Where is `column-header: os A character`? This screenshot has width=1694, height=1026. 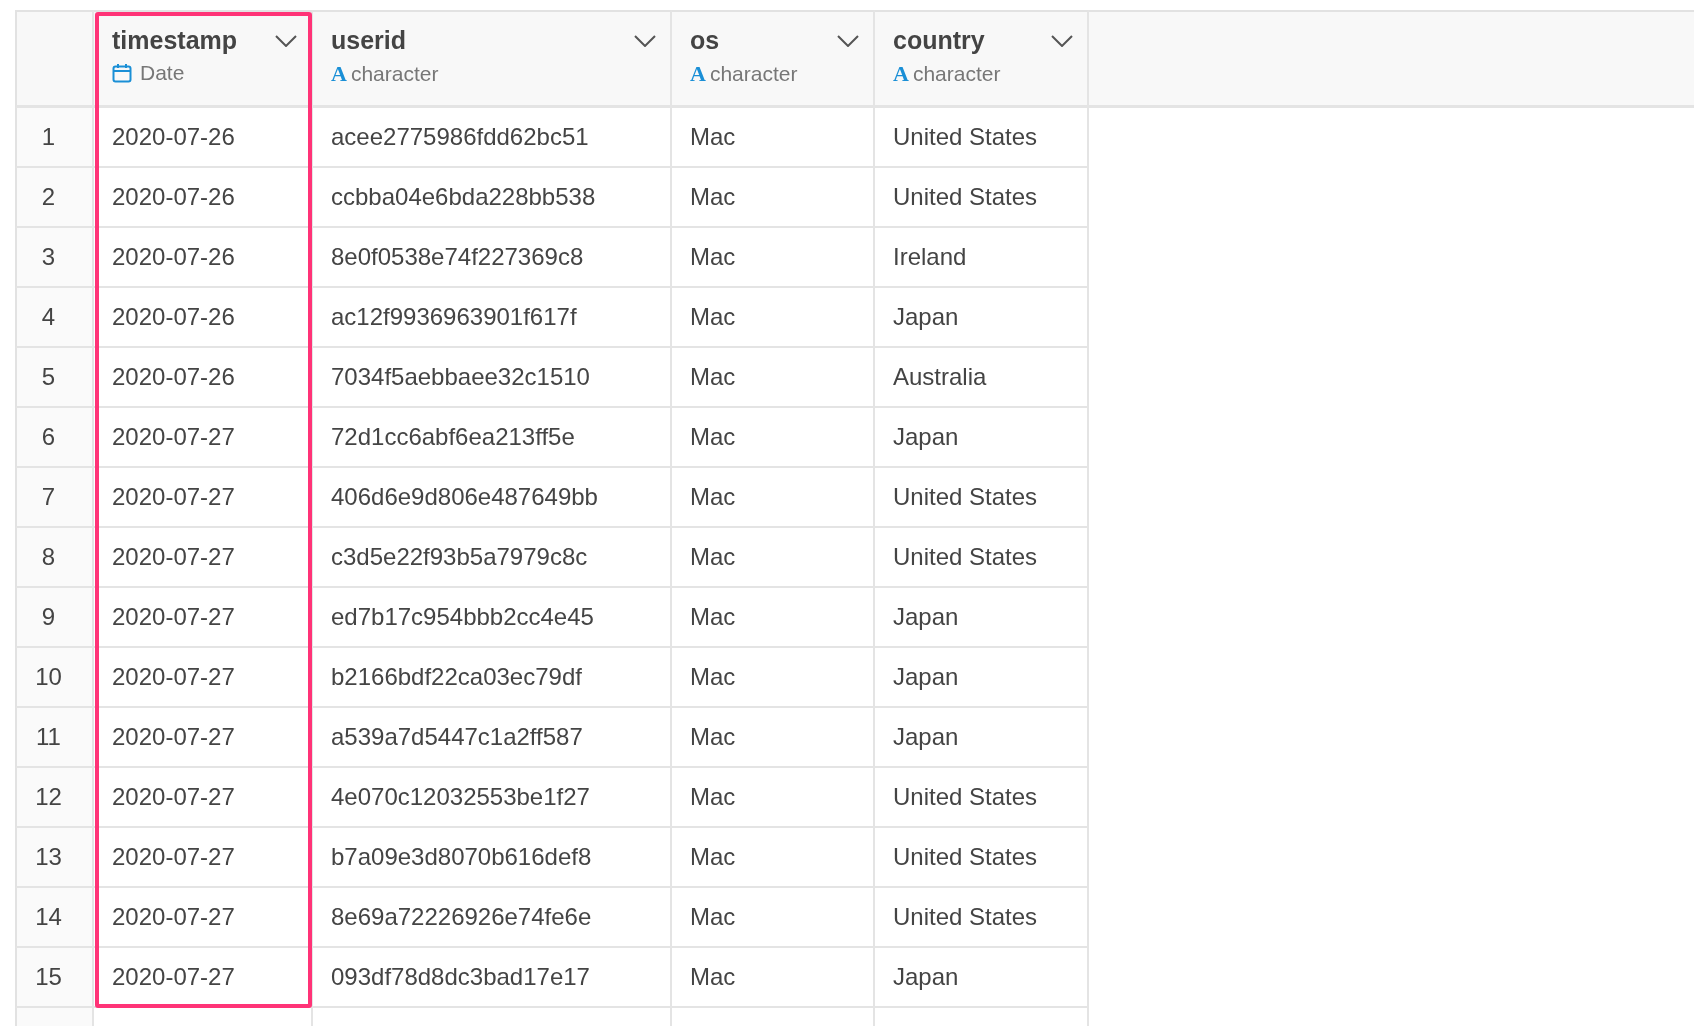
column-header: os A character is located at coordinates (773, 59).